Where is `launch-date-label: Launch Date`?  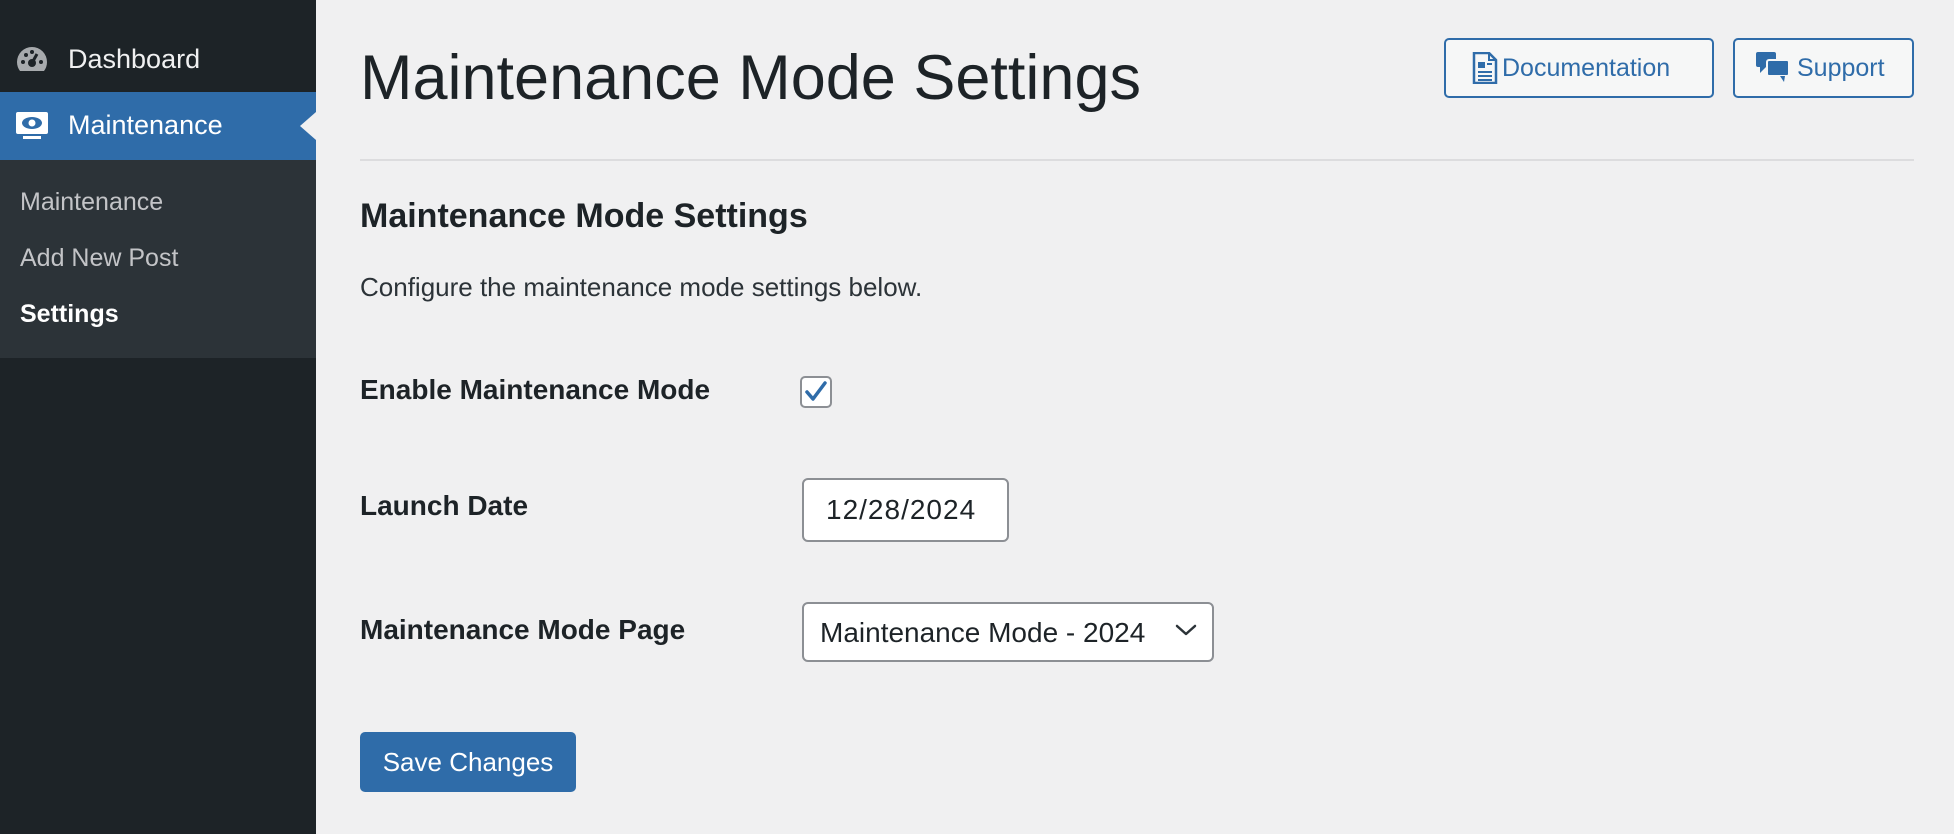
launch-date-label: Launch Date is located at coordinates (444, 505).